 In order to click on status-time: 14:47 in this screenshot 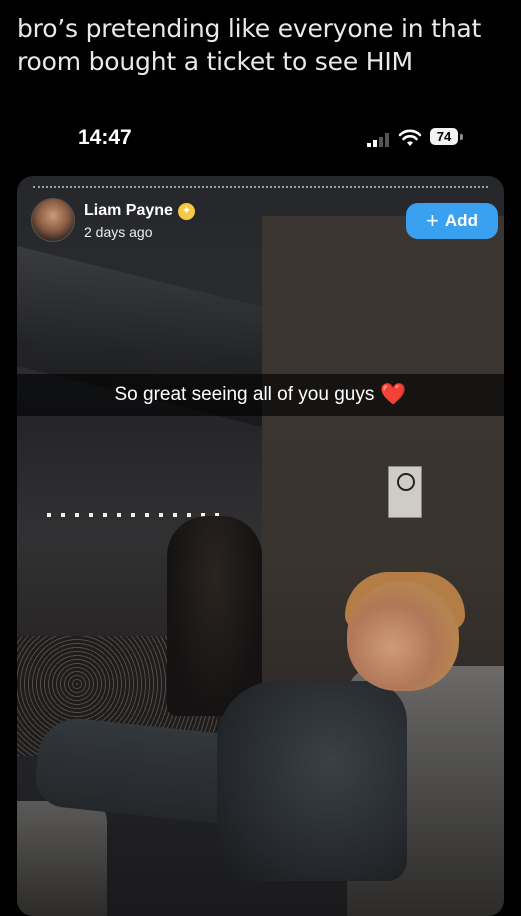, I will do `click(105, 137)`.